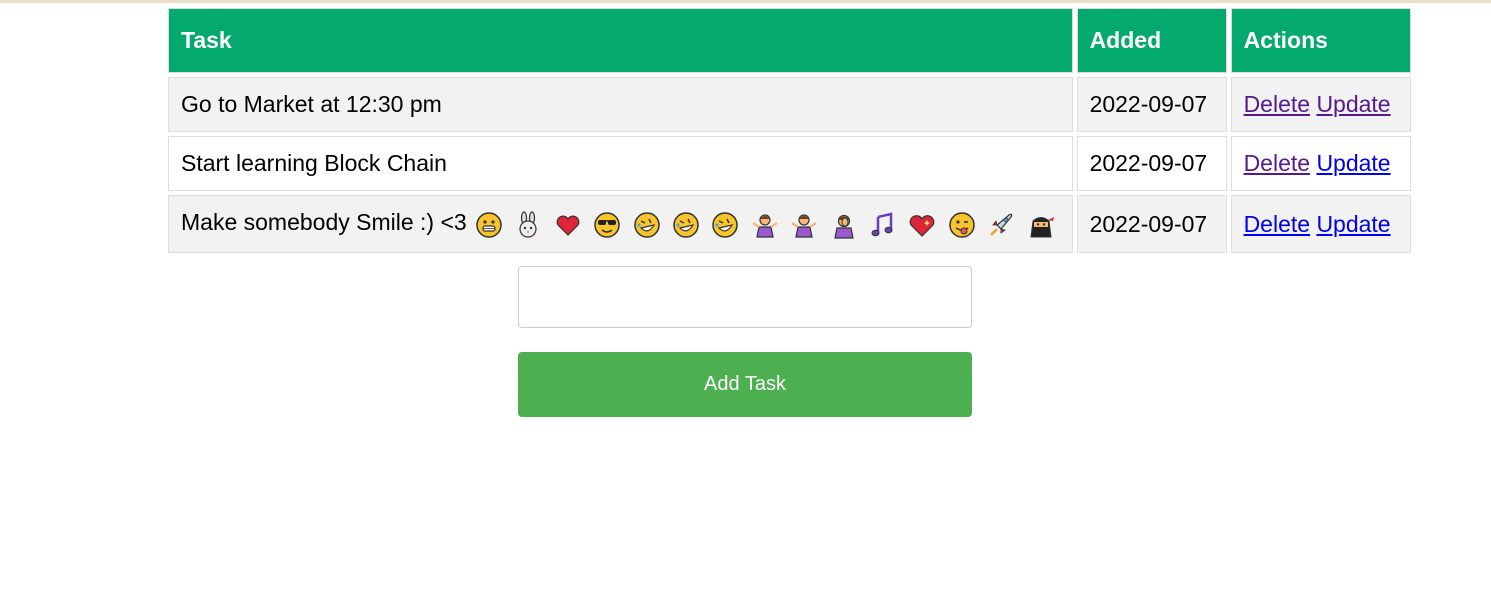 The height and width of the screenshot is (610, 1491). Describe the element at coordinates (324, 222) in the screenshot. I see `task-text: Make somebody Smile :) <3` at that location.